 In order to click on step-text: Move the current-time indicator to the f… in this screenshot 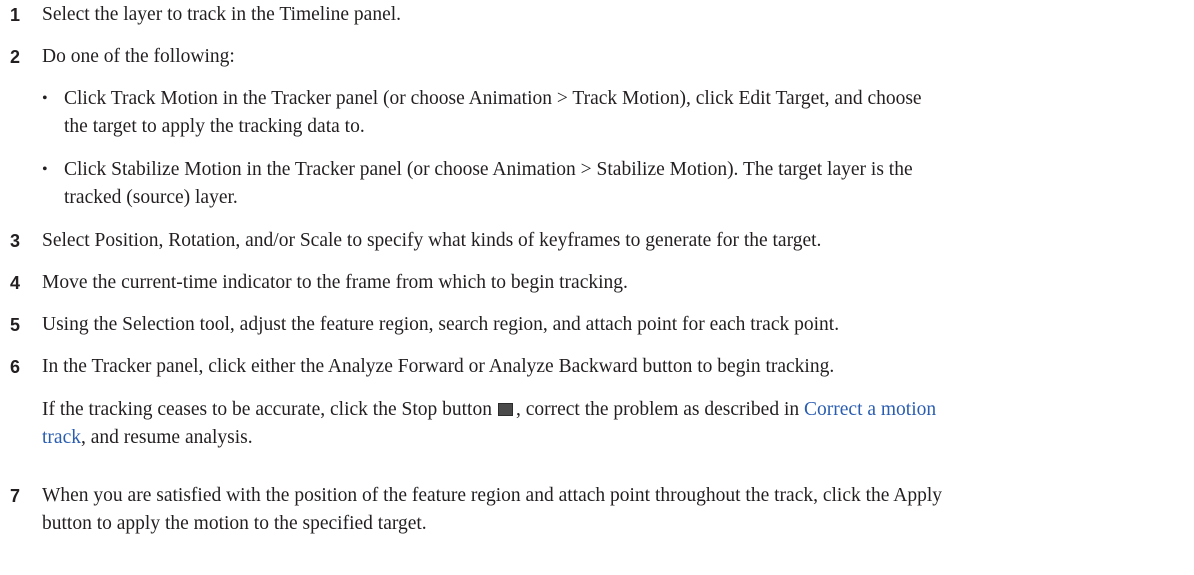, I will do `click(335, 282)`.